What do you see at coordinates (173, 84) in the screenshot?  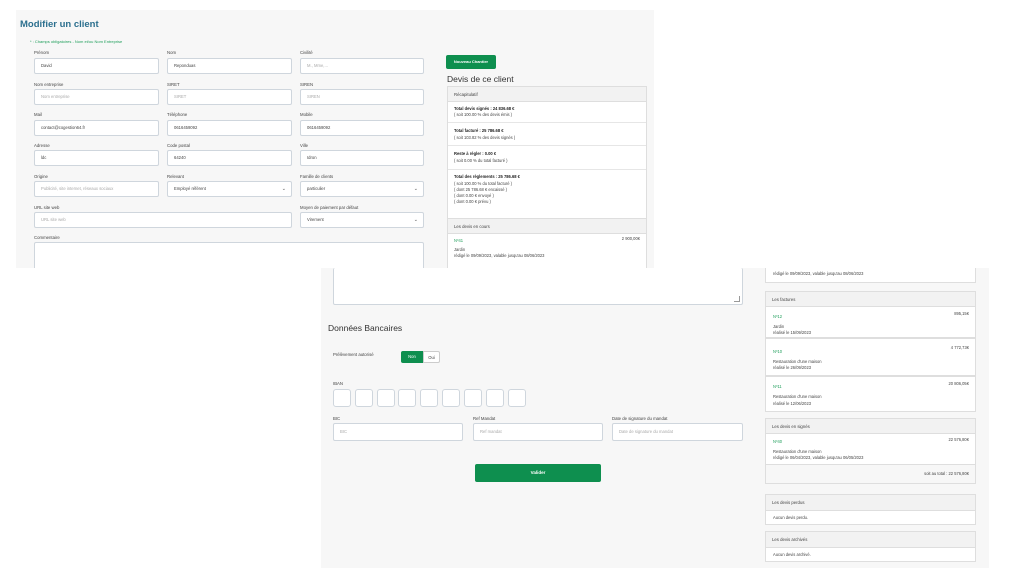 I see `siret-label: SIRET` at bounding box center [173, 84].